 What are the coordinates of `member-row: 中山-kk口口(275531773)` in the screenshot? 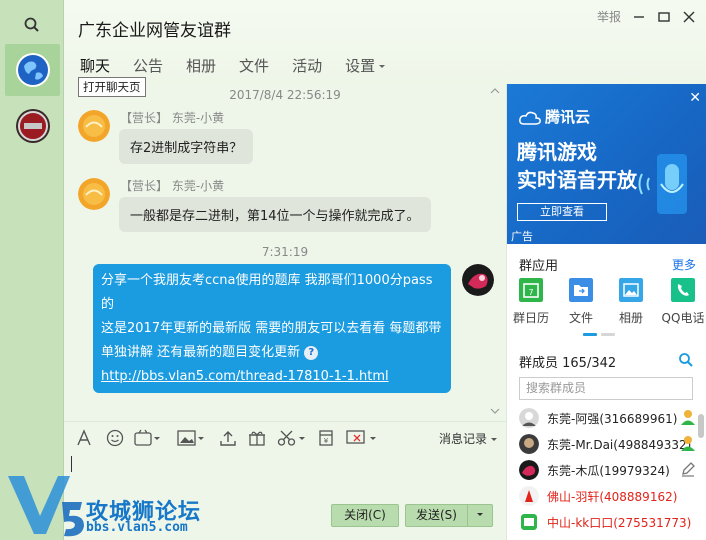 It's located at (607, 522).